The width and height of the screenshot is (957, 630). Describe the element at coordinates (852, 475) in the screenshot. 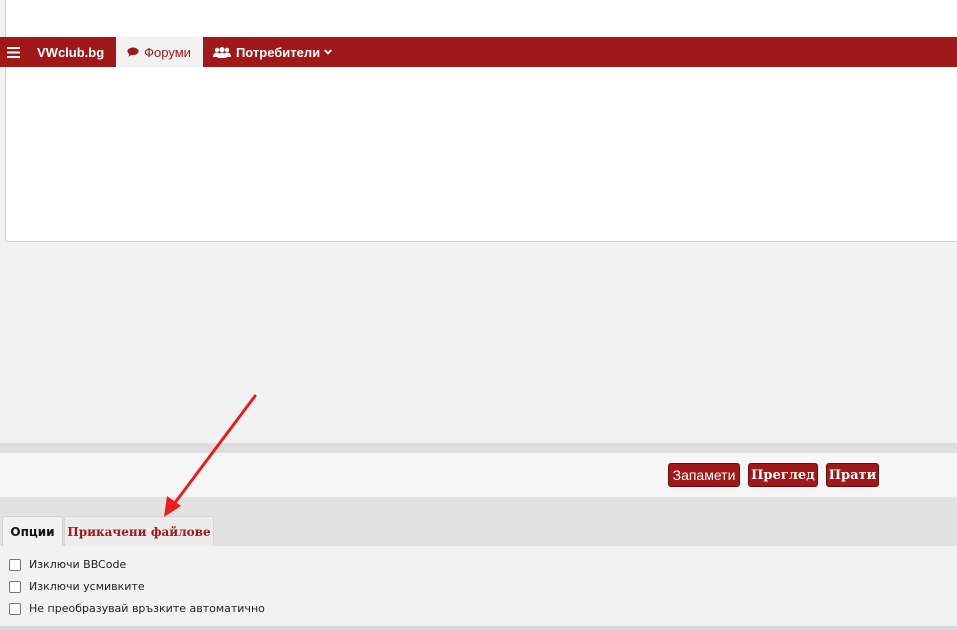

I see `submit-button: Прати` at that location.